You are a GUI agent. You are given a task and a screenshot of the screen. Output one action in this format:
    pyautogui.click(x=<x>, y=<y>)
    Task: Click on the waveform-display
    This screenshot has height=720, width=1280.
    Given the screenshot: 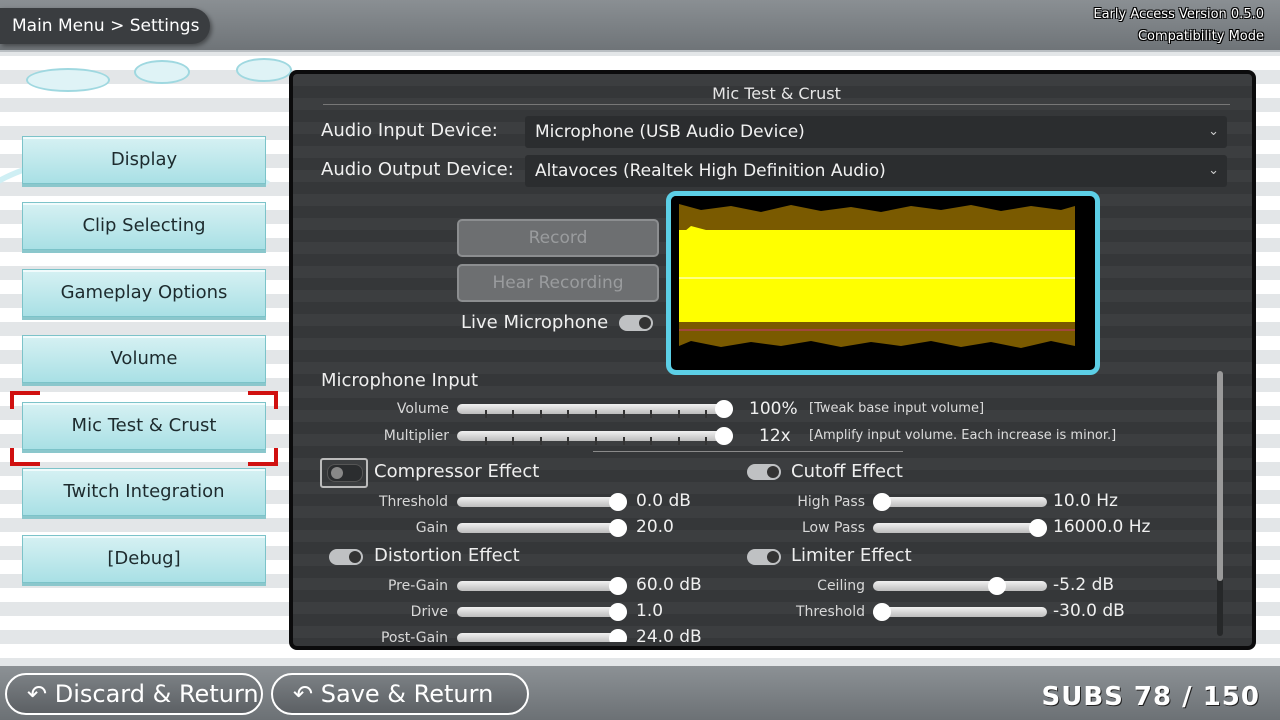 What is the action you would take?
    pyautogui.click(x=883, y=283)
    